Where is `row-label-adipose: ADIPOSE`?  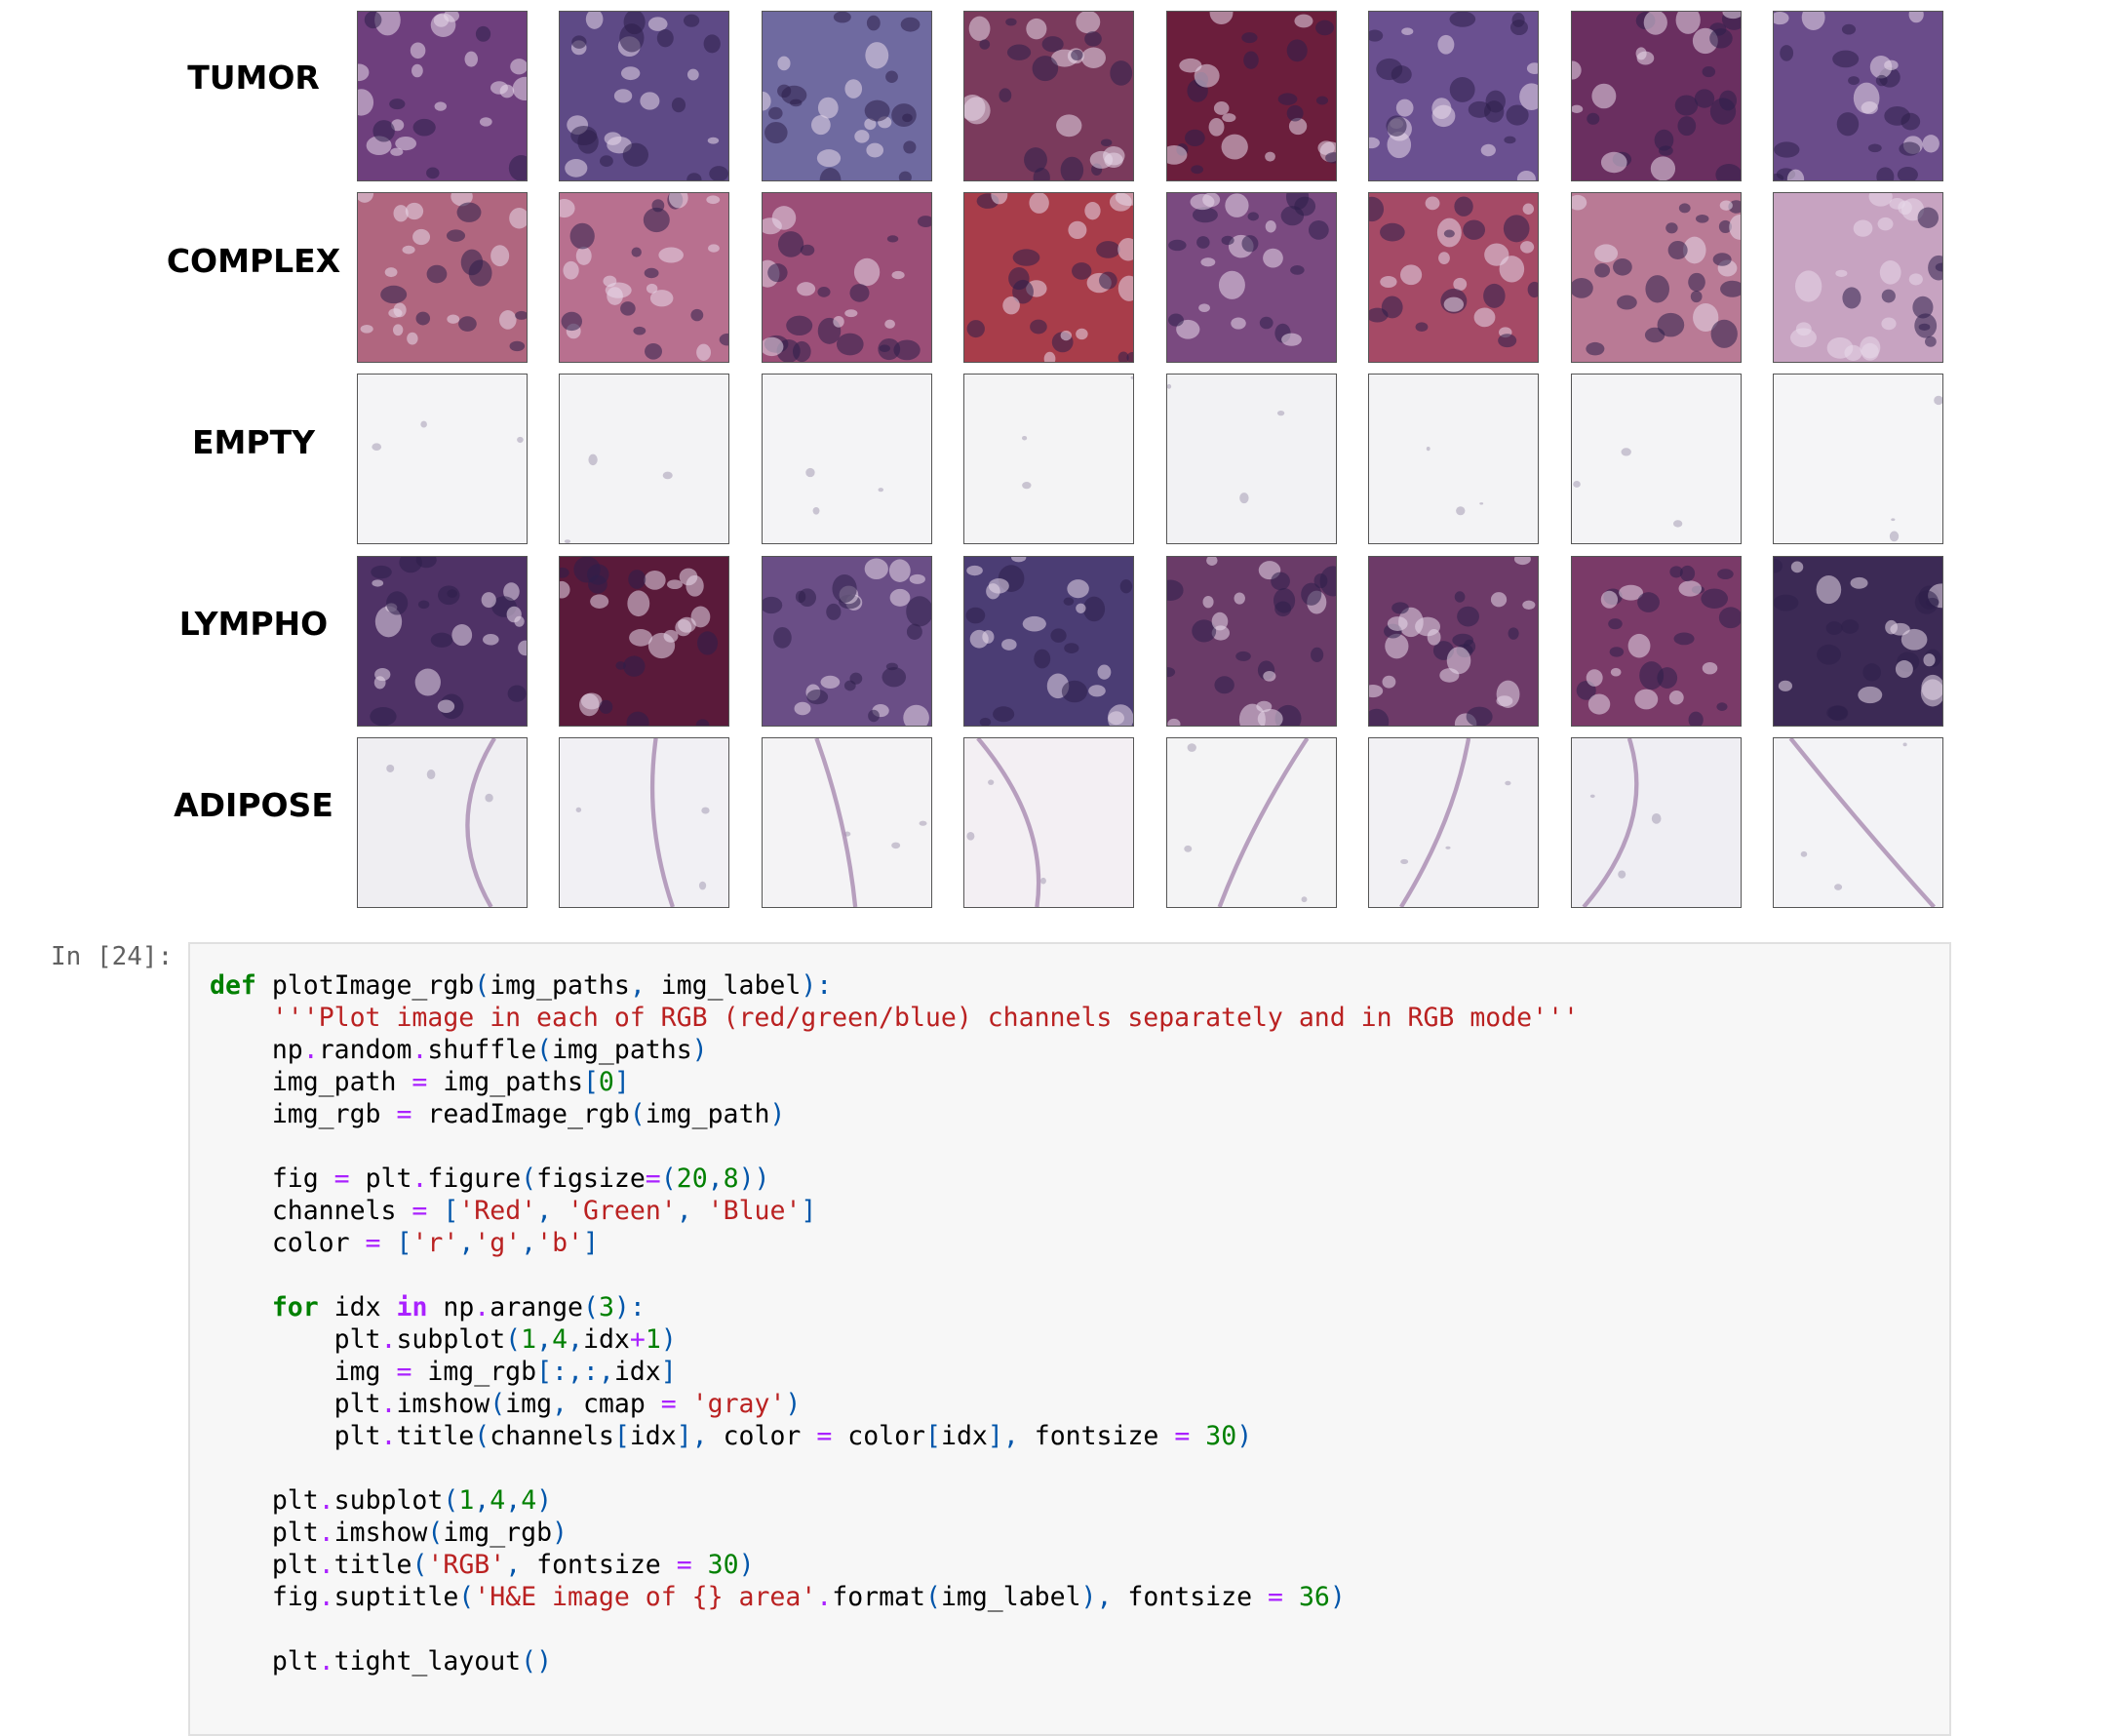
row-label-adipose: ADIPOSE is located at coordinates (253, 805).